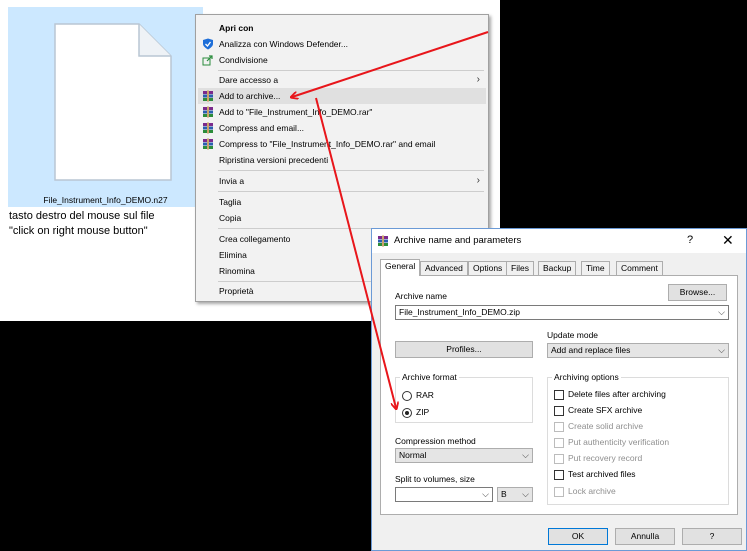  Describe the element at coordinates (78, 231) in the screenshot. I see `caption-english: "click on right mouse button"` at that location.